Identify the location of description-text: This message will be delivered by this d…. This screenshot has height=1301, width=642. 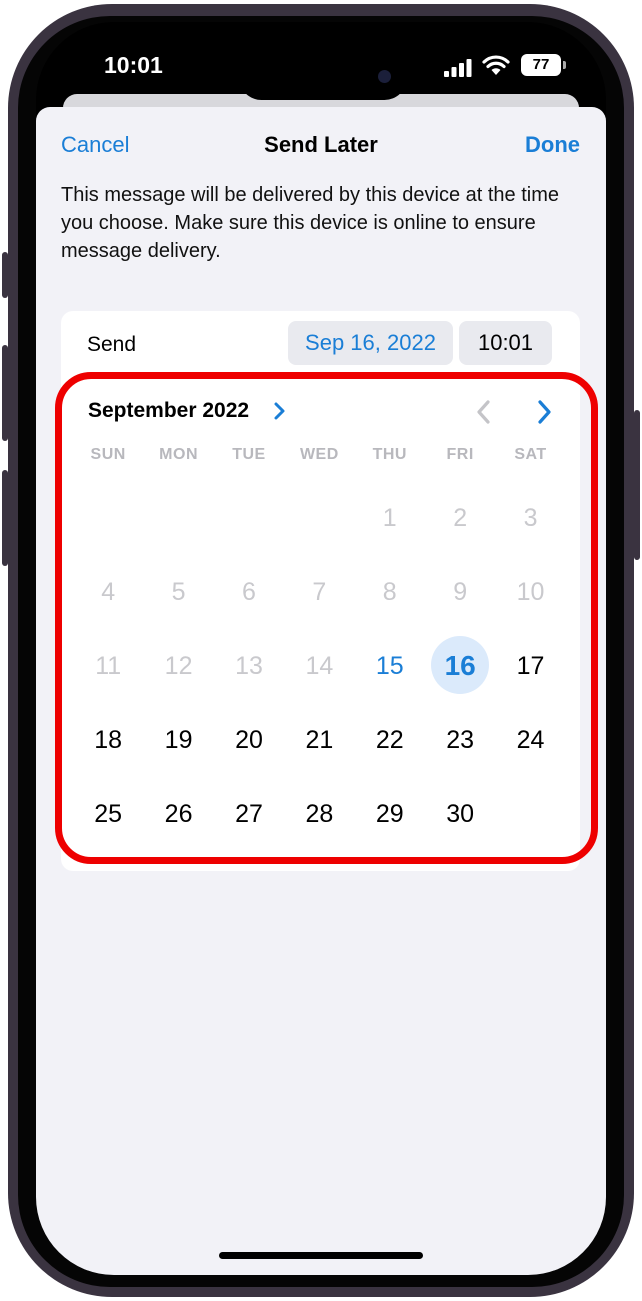
(310, 223).